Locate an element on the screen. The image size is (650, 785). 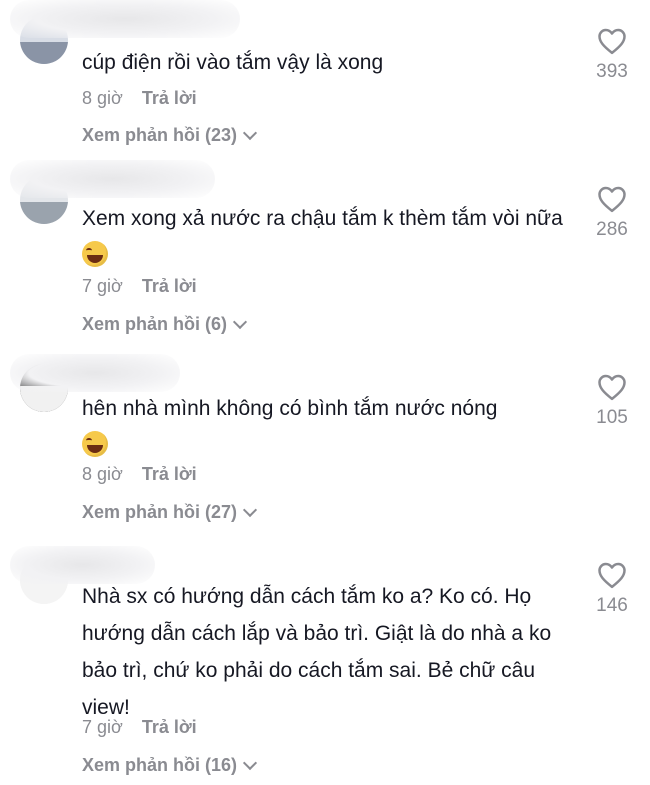
like-count: 146 is located at coordinates (612, 605).